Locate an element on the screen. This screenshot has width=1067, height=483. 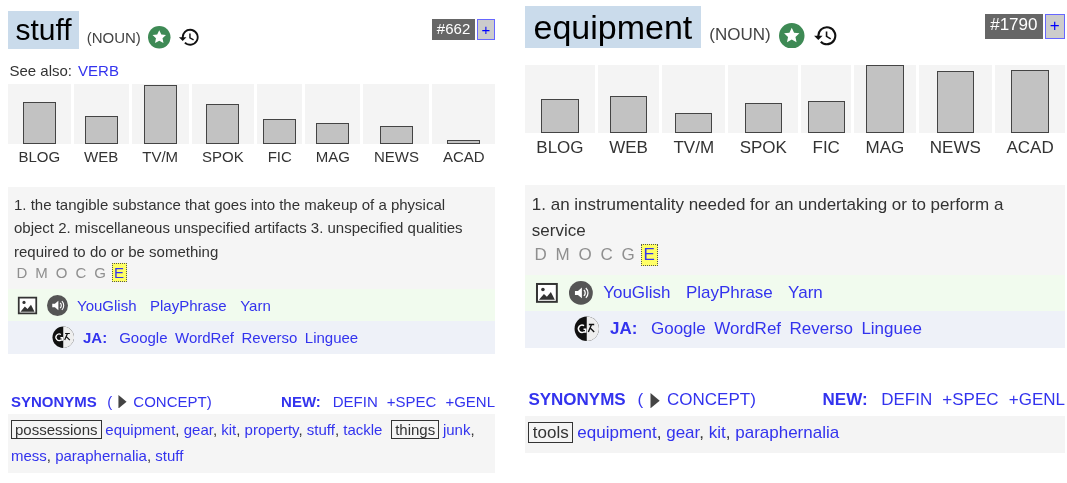
synonym-link: mess is located at coordinates (29, 455).